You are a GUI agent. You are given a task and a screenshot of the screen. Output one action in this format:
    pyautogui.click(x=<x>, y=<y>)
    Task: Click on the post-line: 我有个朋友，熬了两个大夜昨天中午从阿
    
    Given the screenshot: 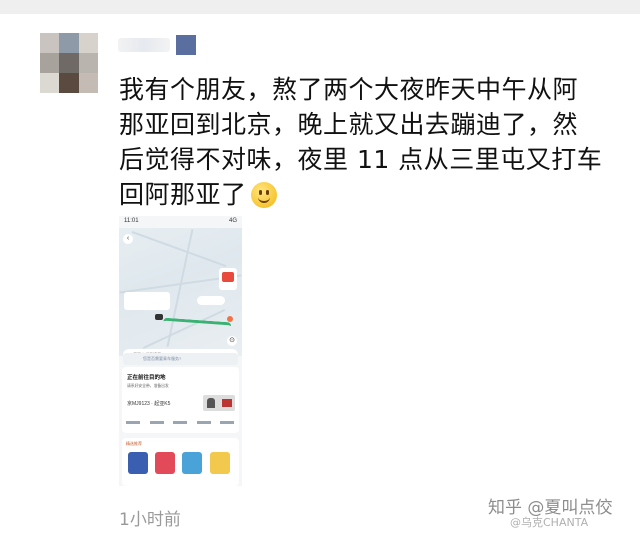 What is the action you would take?
    pyautogui.click(x=349, y=89)
    